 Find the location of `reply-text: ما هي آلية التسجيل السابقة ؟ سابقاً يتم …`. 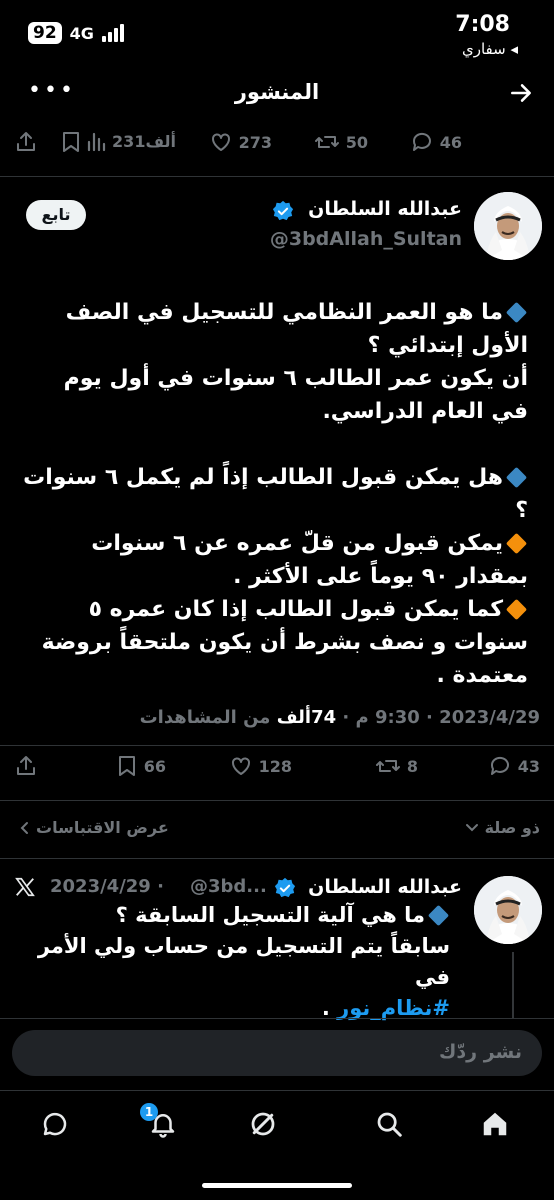

reply-text: ما هي آلية التسجيل السابقة ؟ سابقاً يتم … is located at coordinates (230, 962).